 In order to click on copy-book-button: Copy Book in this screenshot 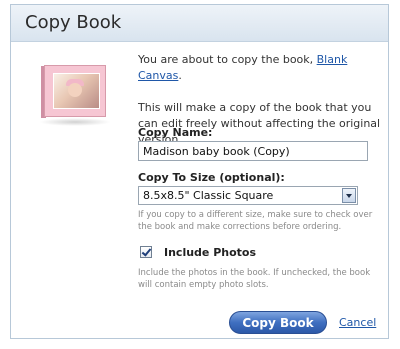, I will do `click(278, 322)`.